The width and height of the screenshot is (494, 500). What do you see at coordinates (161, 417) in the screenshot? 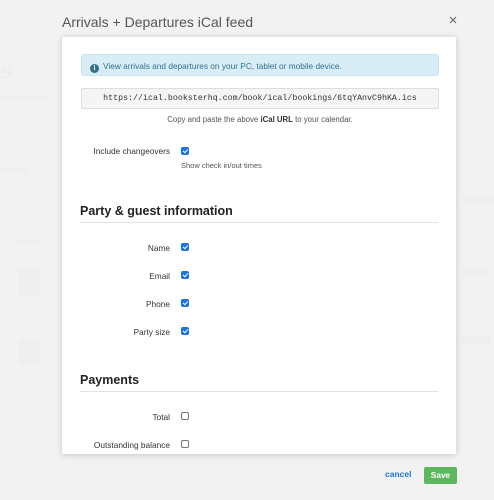
I see `total-label: Total` at bounding box center [161, 417].